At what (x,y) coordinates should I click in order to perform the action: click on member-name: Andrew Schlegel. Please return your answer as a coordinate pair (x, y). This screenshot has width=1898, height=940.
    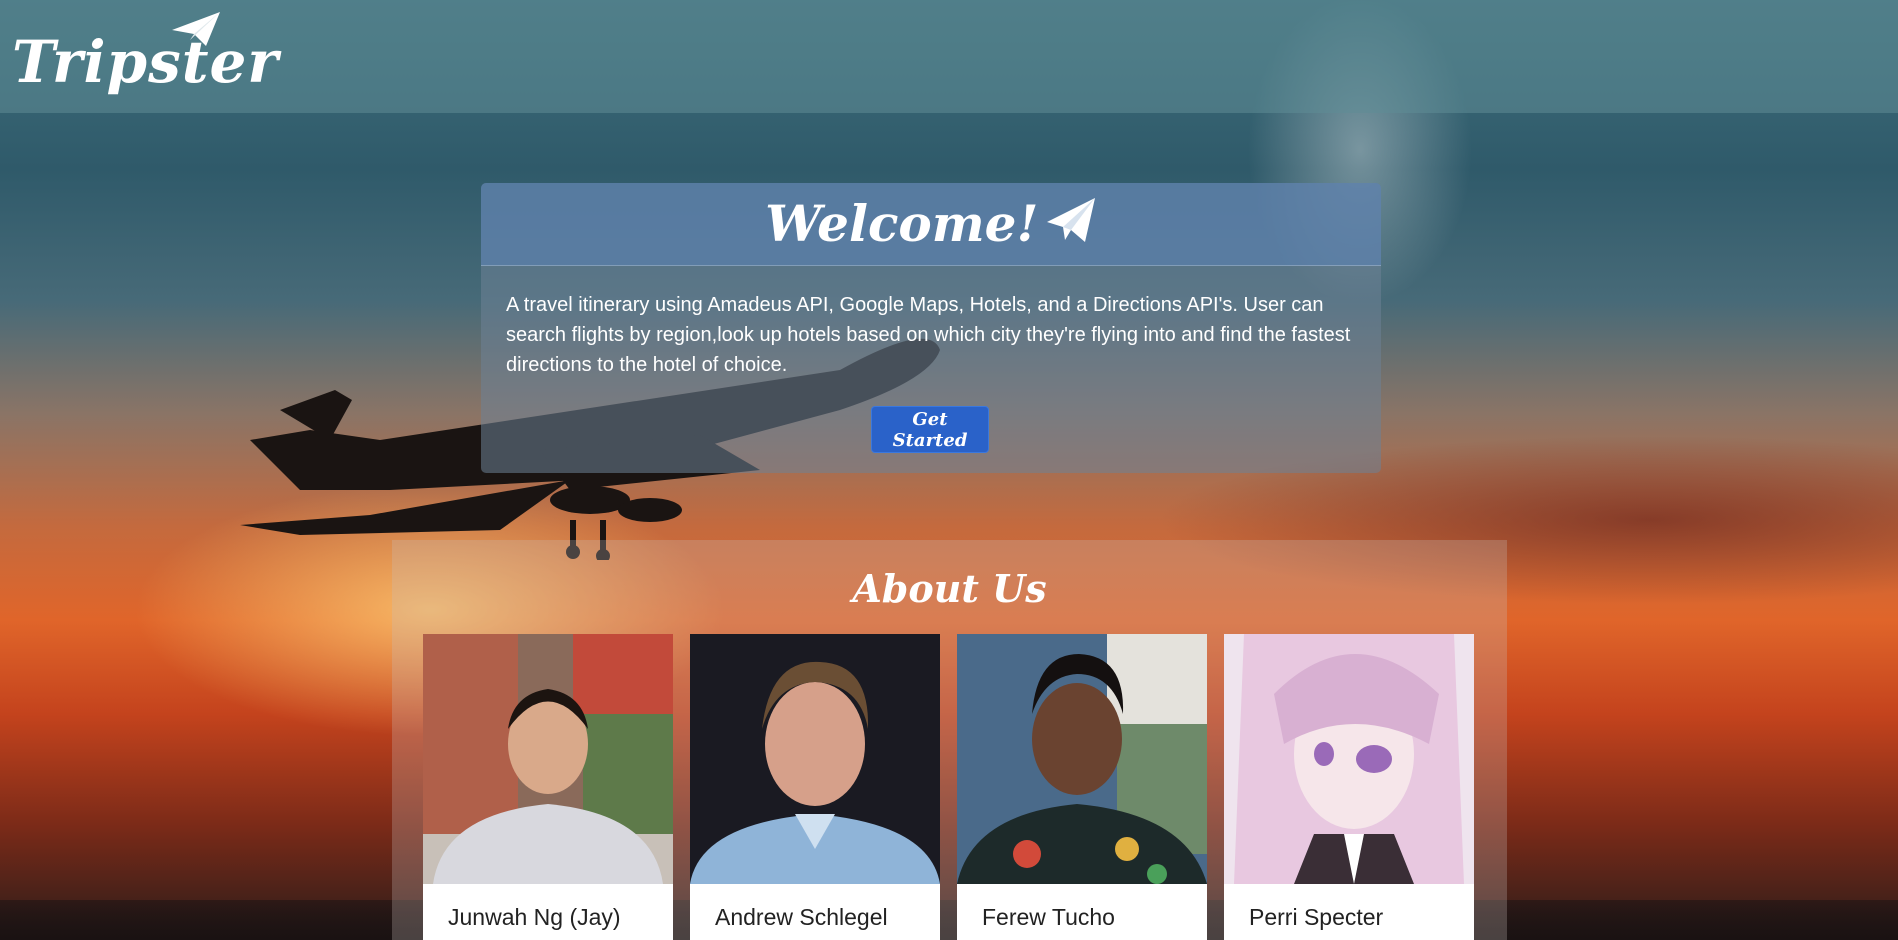
    Looking at the image, I should click on (801, 917).